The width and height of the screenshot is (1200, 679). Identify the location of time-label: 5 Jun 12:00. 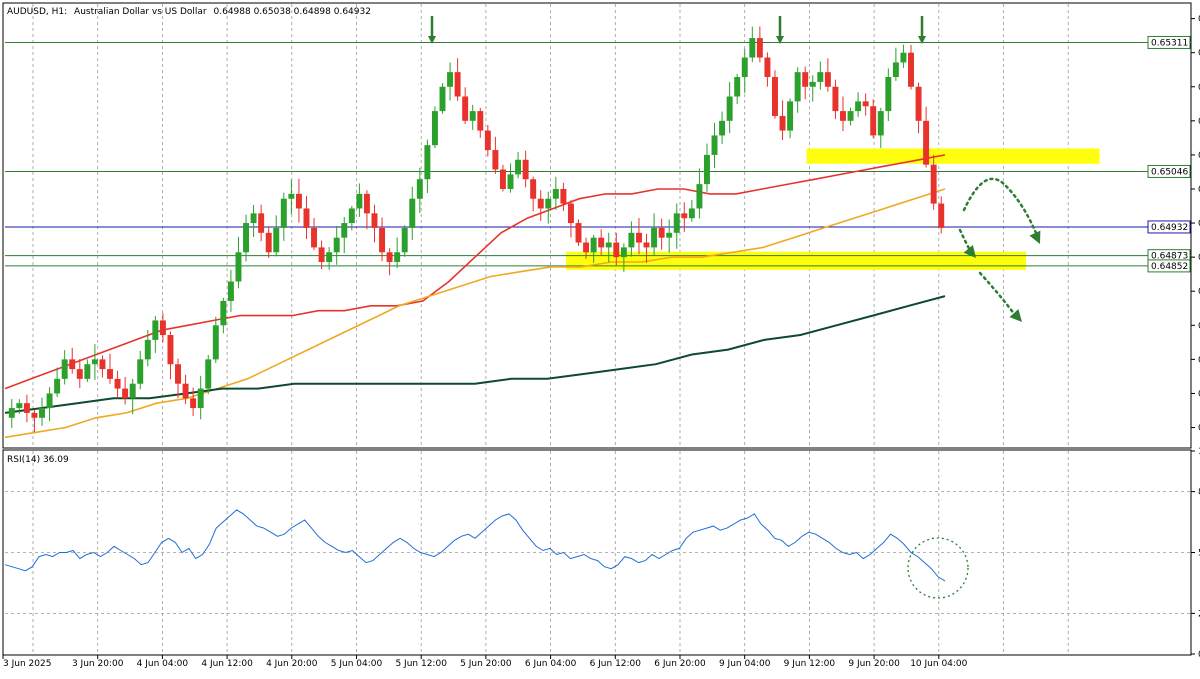
(421, 664).